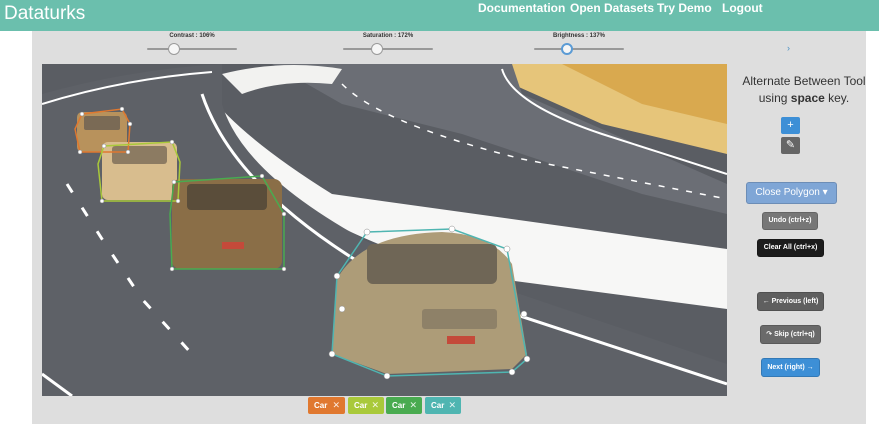 The width and height of the screenshot is (879, 438). Describe the element at coordinates (388, 36) in the screenshot. I see `saturation-label: Saturation : 172%` at that location.